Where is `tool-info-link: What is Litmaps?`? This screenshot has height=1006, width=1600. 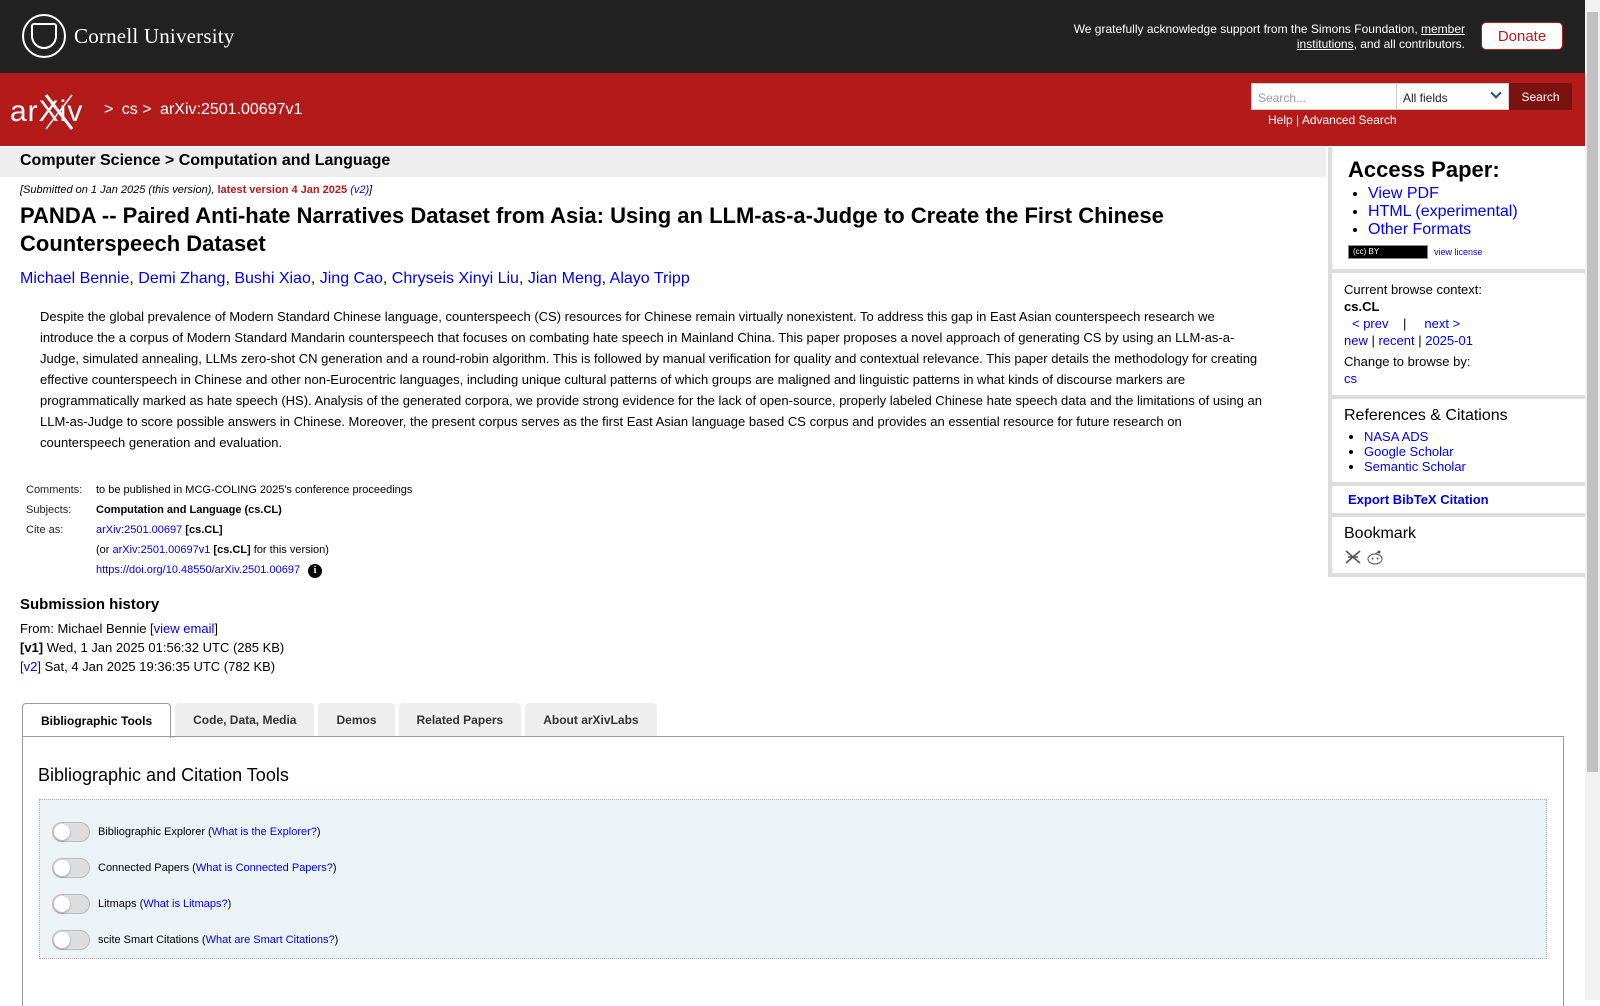 tool-info-link: What is Litmaps? is located at coordinates (185, 904).